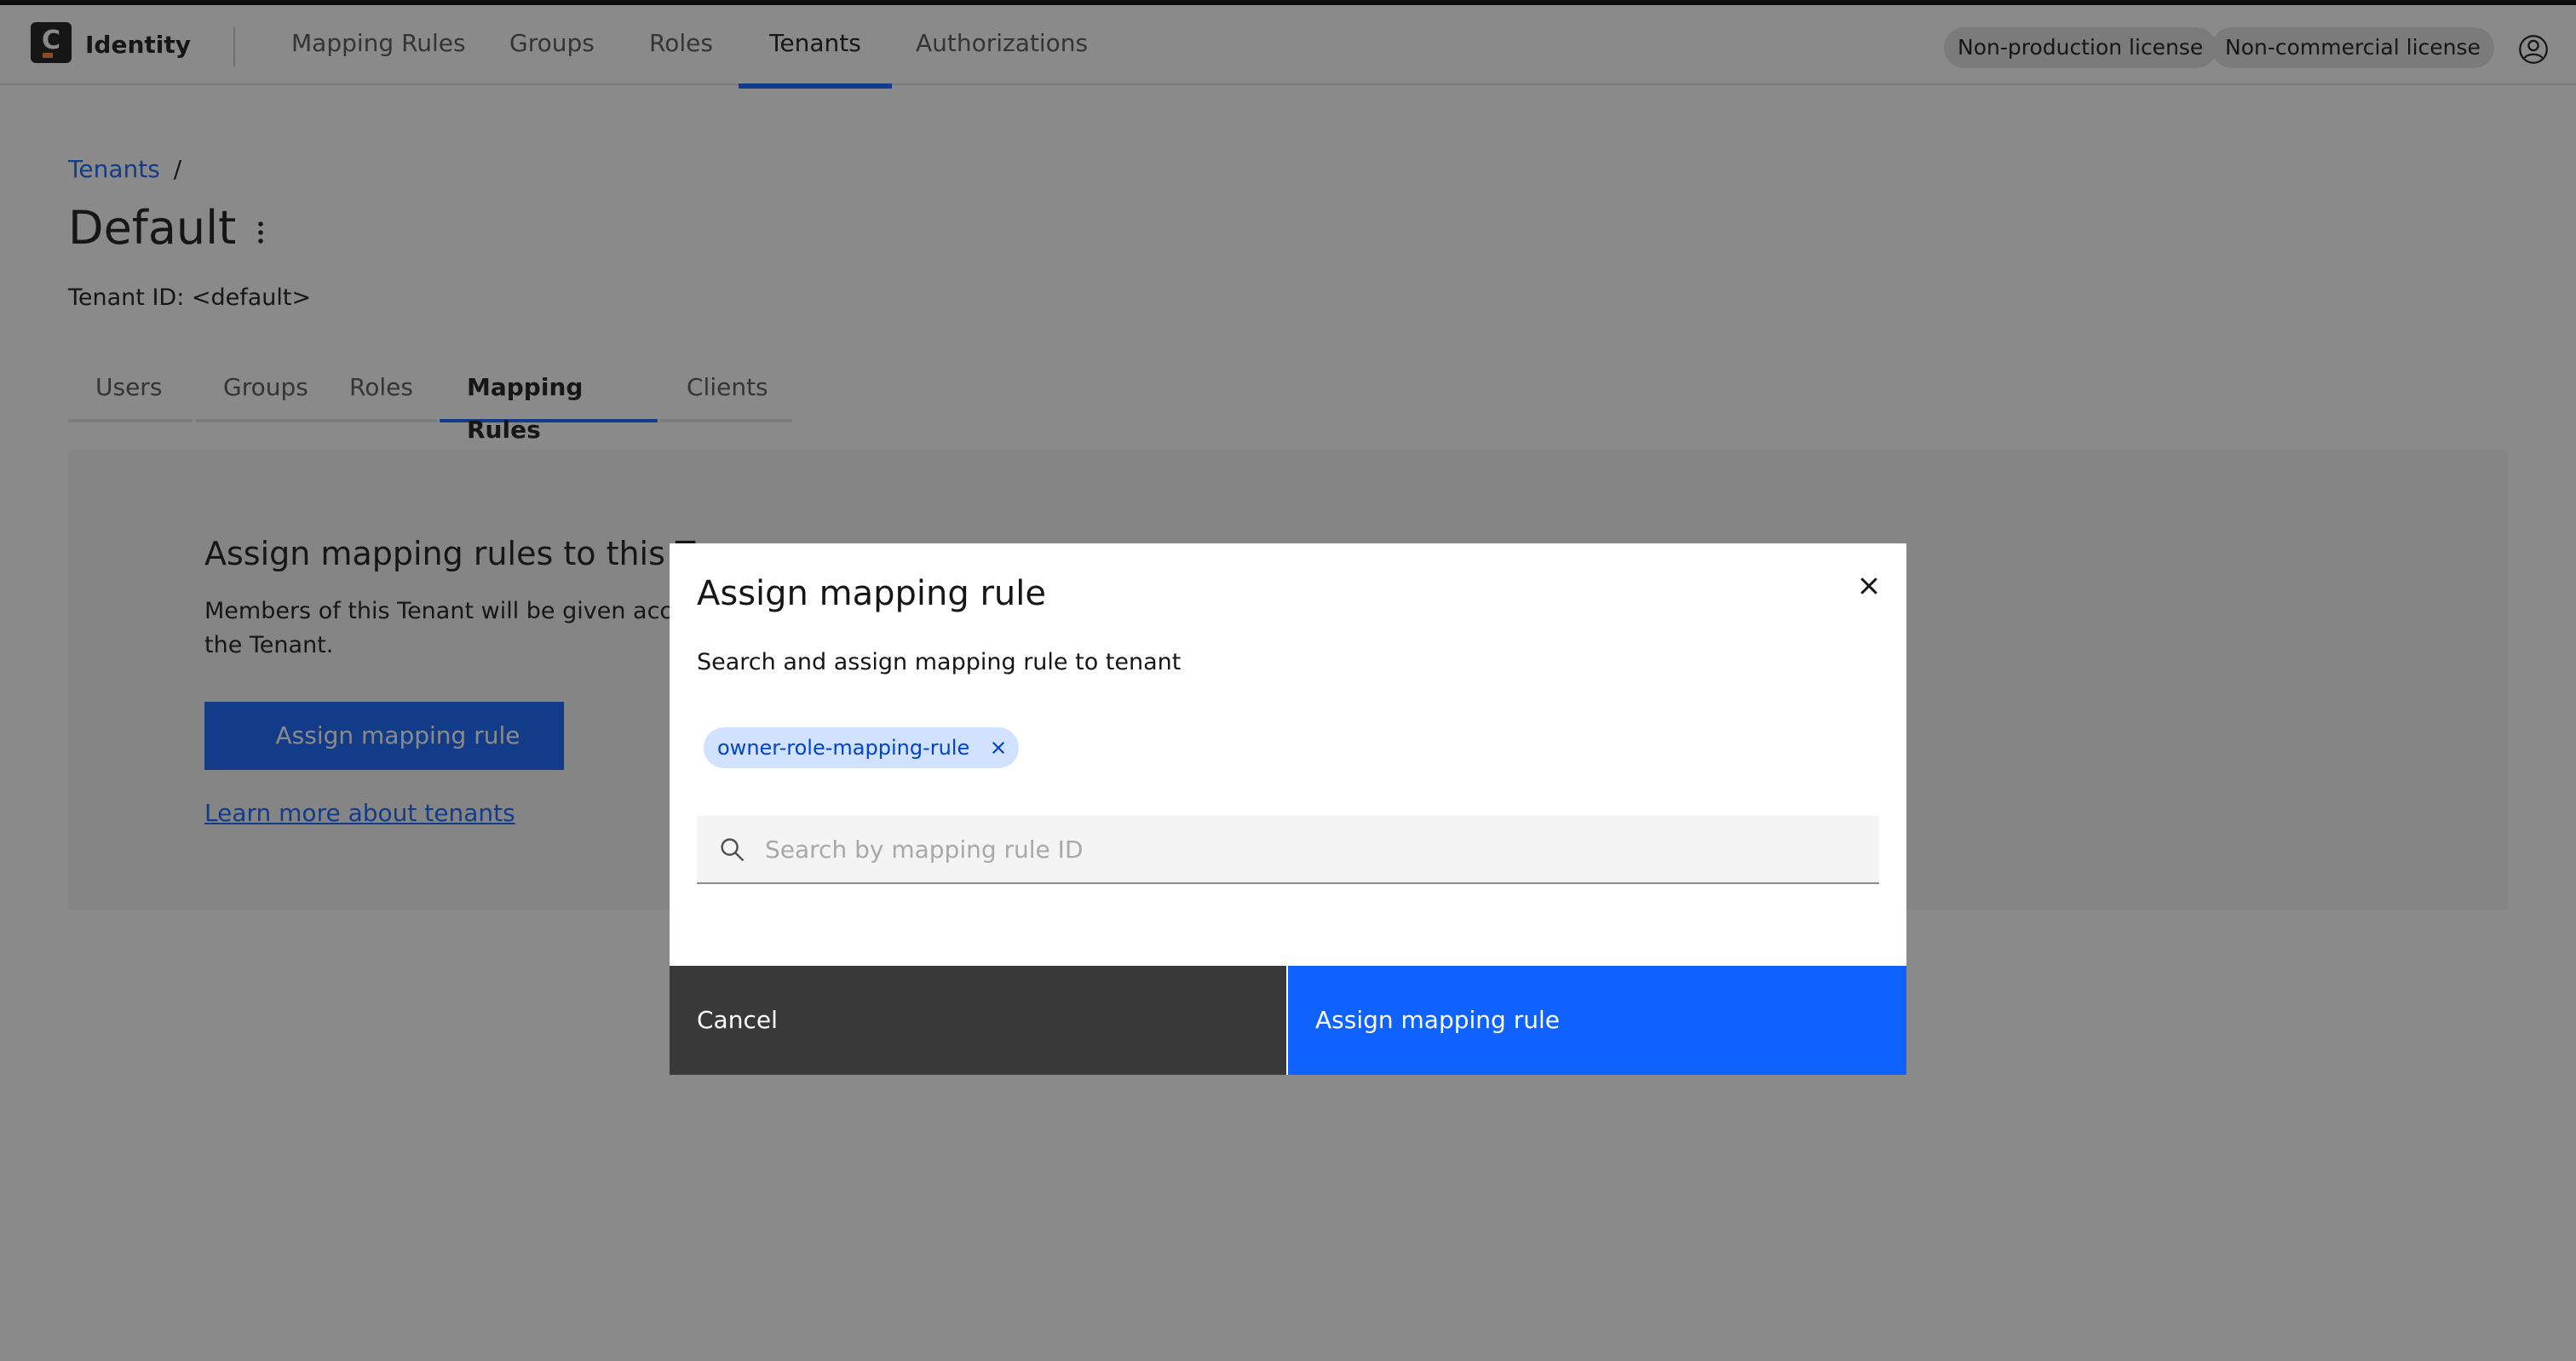 The height and width of the screenshot is (1361, 2576). What do you see at coordinates (1597, 1020) in the screenshot?
I see `submit-assign-button: Assign mapping rule` at bounding box center [1597, 1020].